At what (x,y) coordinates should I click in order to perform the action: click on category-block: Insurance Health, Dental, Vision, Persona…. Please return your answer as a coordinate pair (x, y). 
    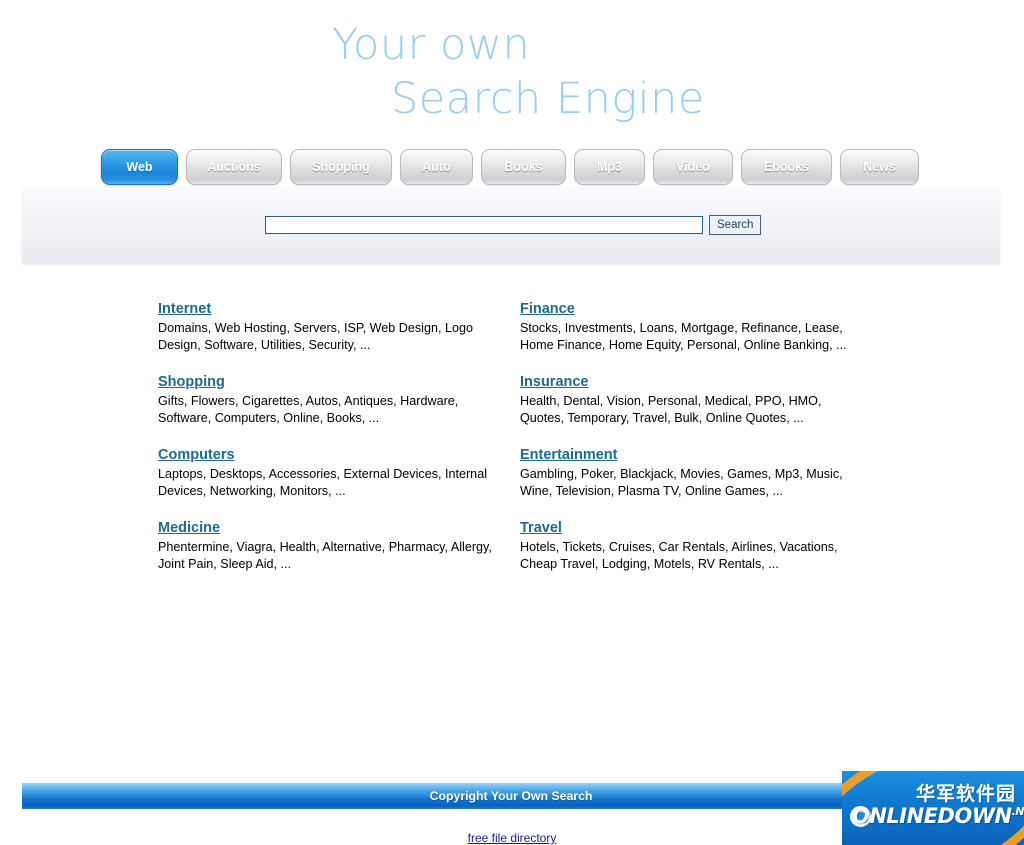
    Looking at the image, I should click on (700, 400).